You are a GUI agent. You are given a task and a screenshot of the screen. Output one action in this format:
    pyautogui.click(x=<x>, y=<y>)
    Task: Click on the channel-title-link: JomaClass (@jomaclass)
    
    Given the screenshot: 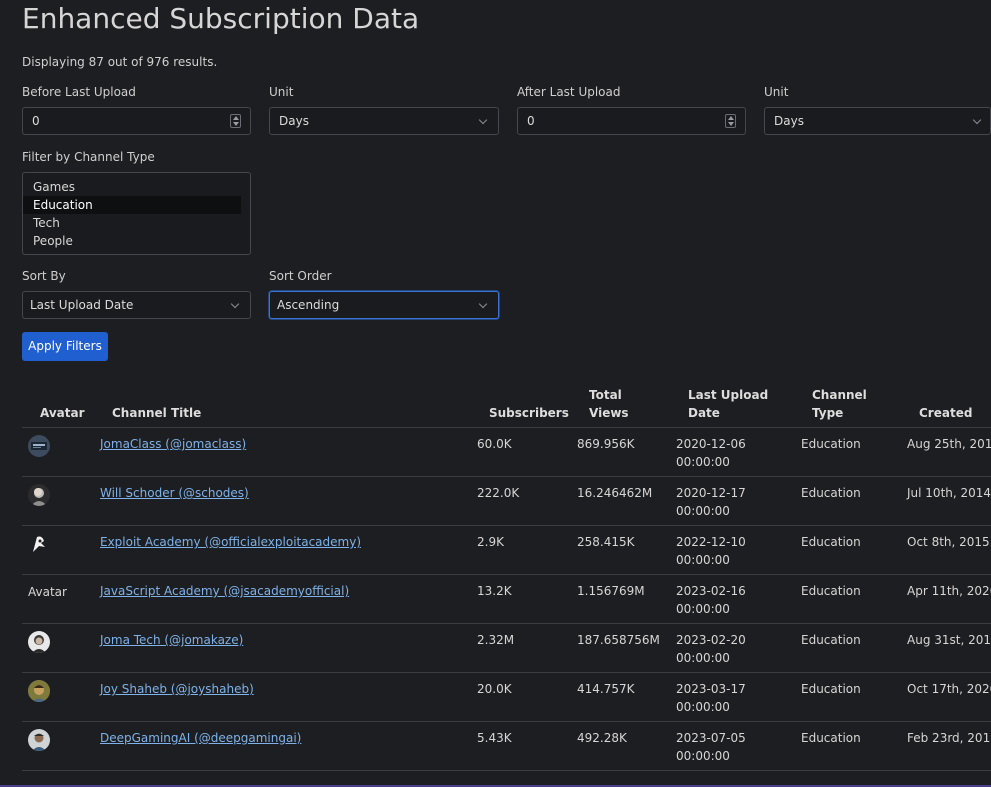 What is the action you would take?
    pyautogui.click(x=173, y=444)
    